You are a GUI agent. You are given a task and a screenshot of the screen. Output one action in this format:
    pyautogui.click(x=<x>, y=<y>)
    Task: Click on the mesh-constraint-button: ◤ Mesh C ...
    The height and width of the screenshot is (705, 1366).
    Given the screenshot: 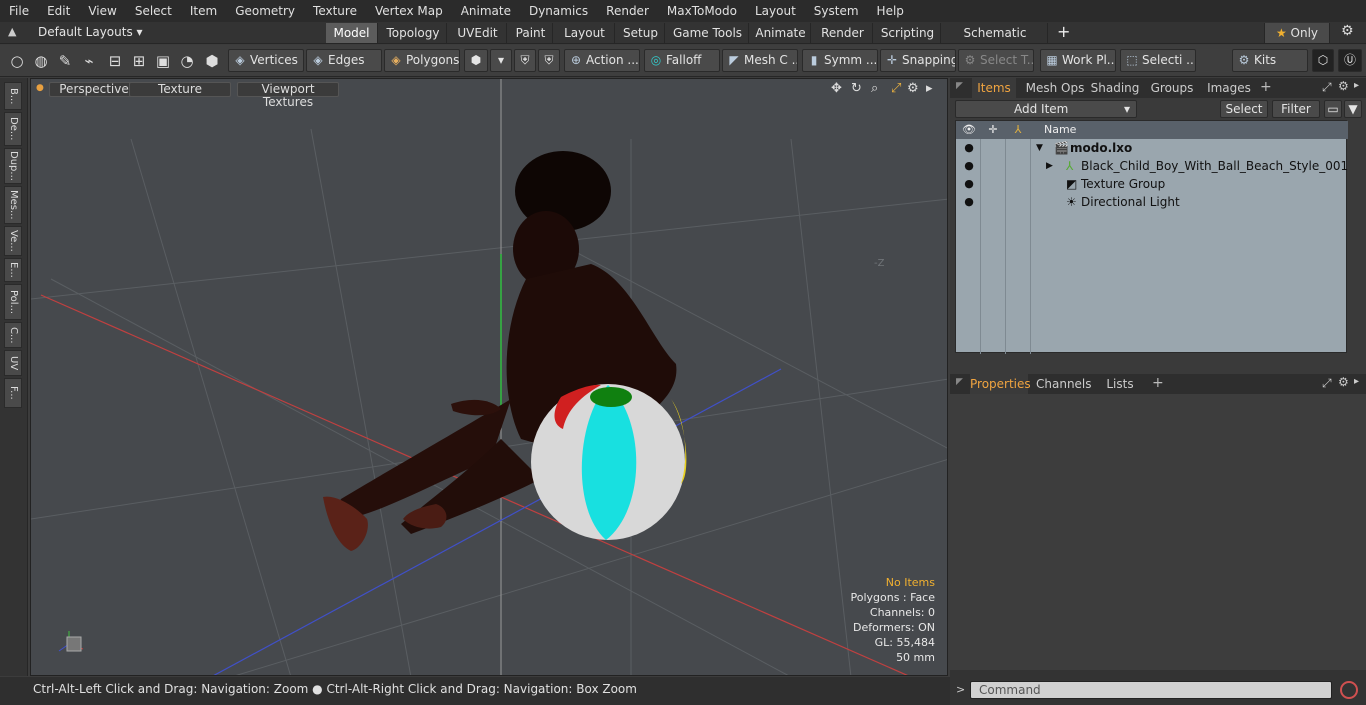 What is the action you would take?
    pyautogui.click(x=760, y=60)
    